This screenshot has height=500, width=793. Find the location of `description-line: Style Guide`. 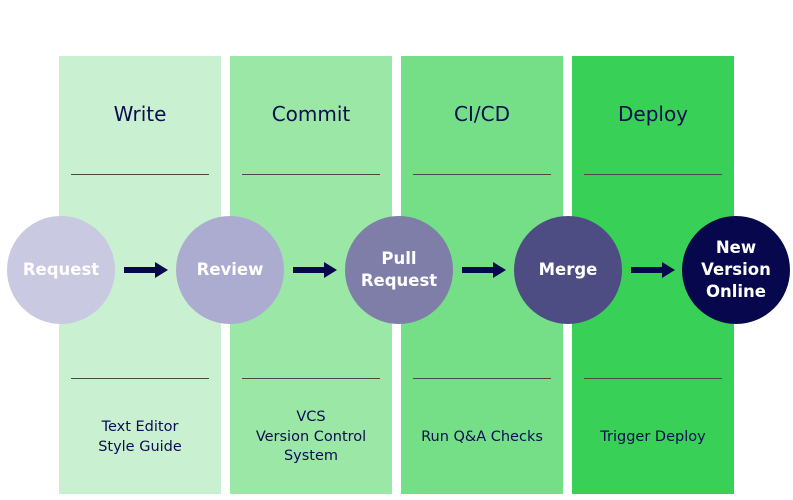

description-line: Style Guide is located at coordinates (140, 446).